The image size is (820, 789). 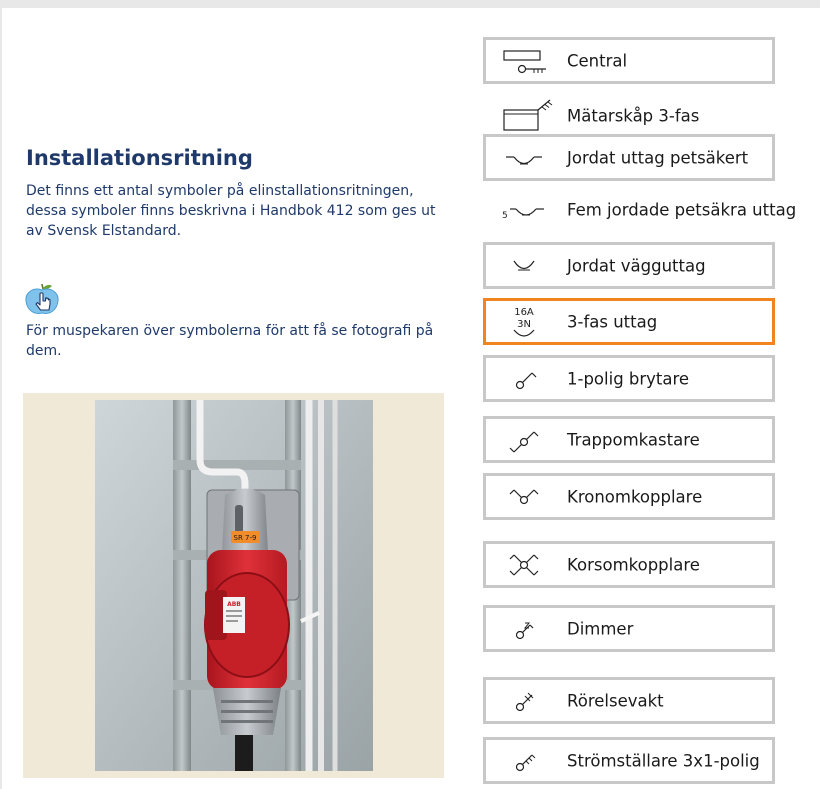 What do you see at coordinates (523, 214) in the screenshot?
I see `five-grounded-outlets-symbol-icon: 5` at bounding box center [523, 214].